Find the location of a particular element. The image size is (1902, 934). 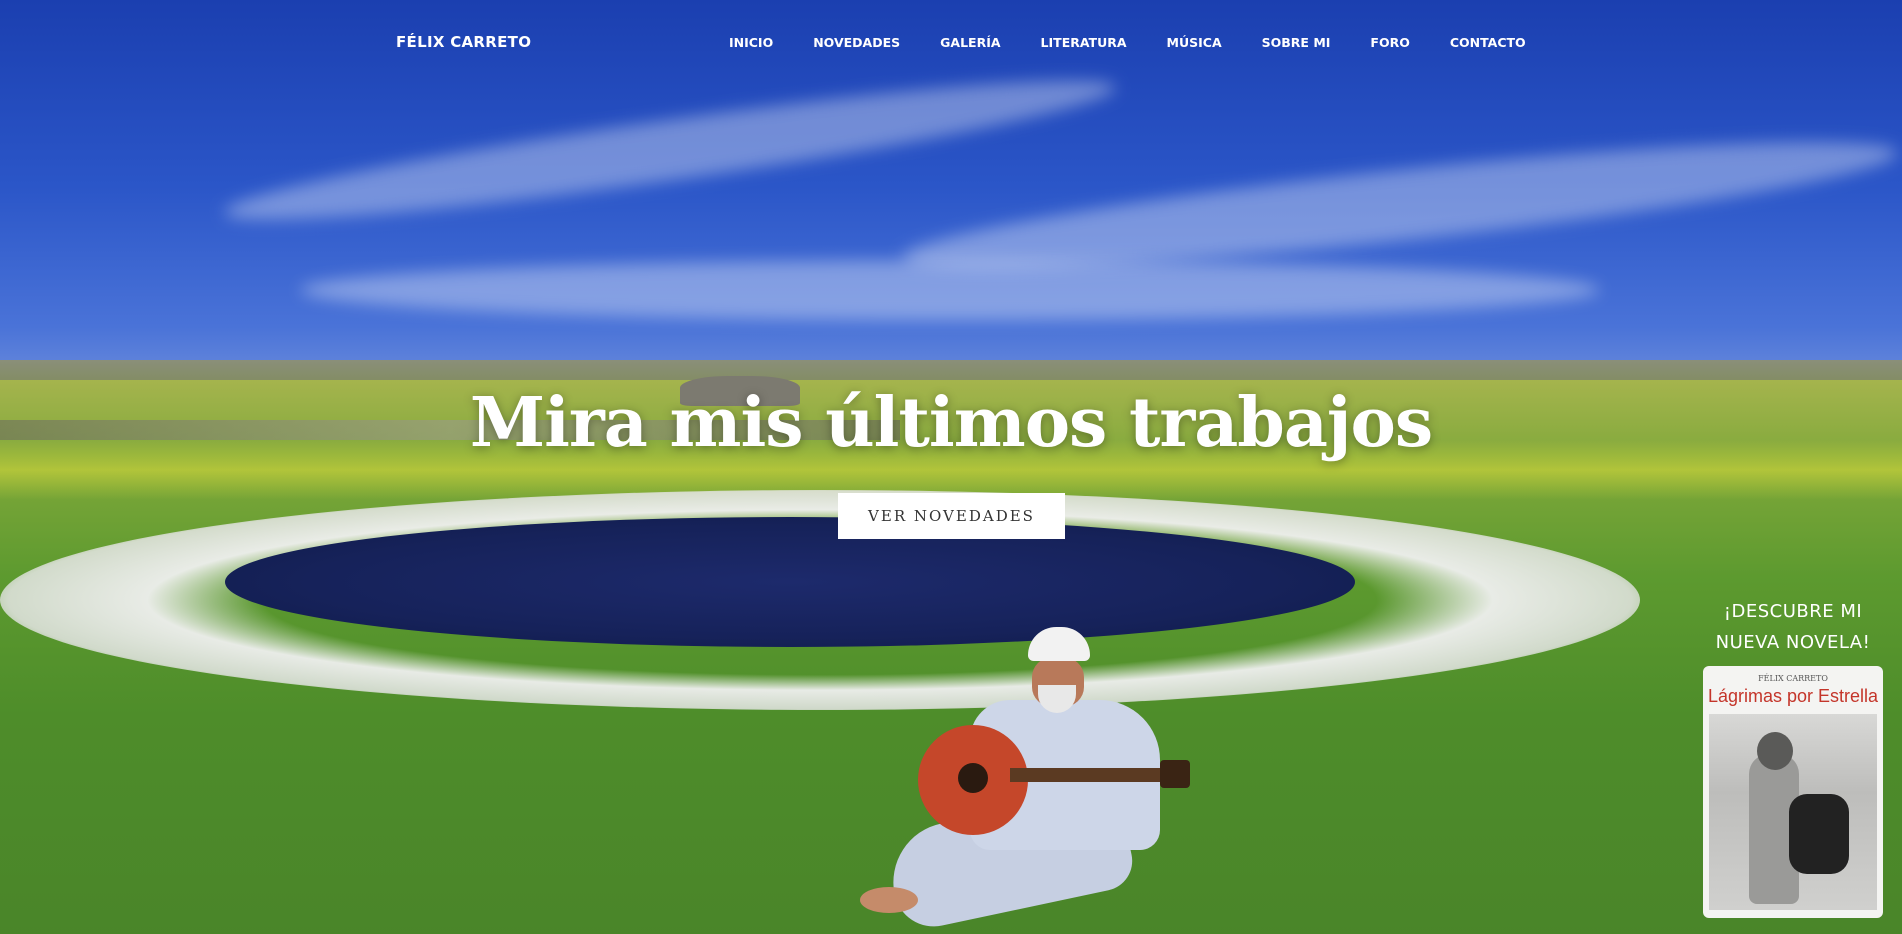

guitarist-figure is located at coordinates (1025, 779).